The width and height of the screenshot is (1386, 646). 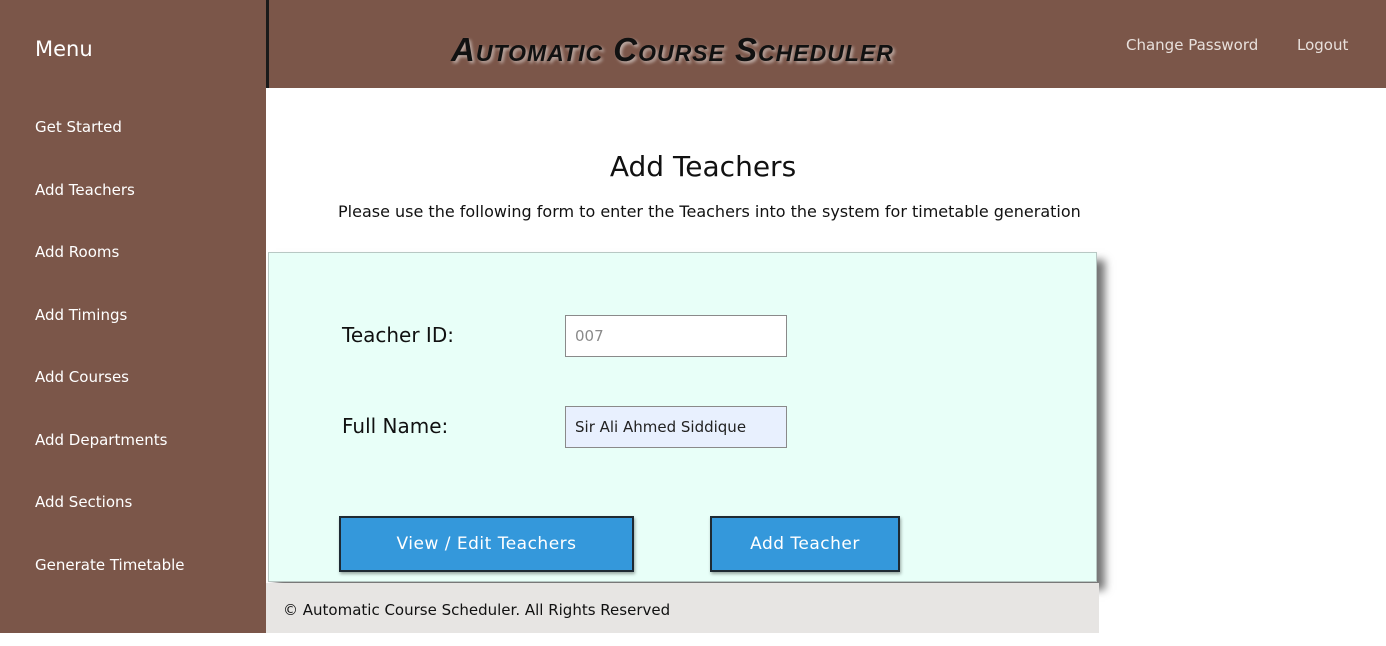 I want to click on full-name-label: Full Name:, so click(x=395, y=426).